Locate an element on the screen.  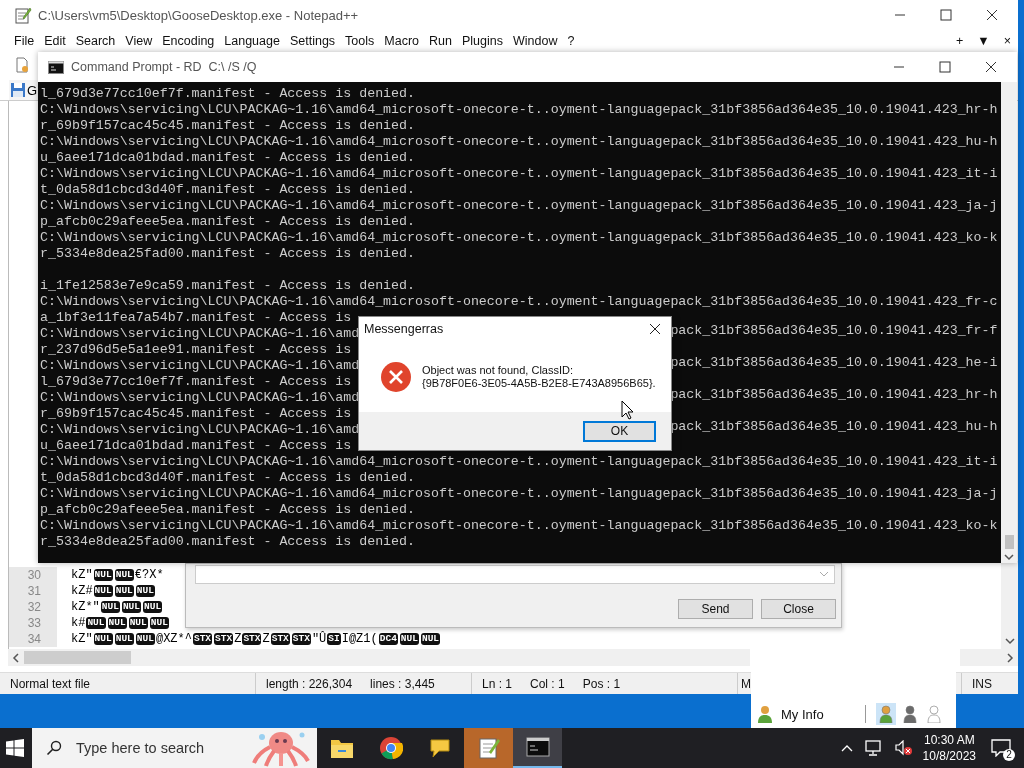
code-text: I@Z1( is located at coordinates (359, 639).